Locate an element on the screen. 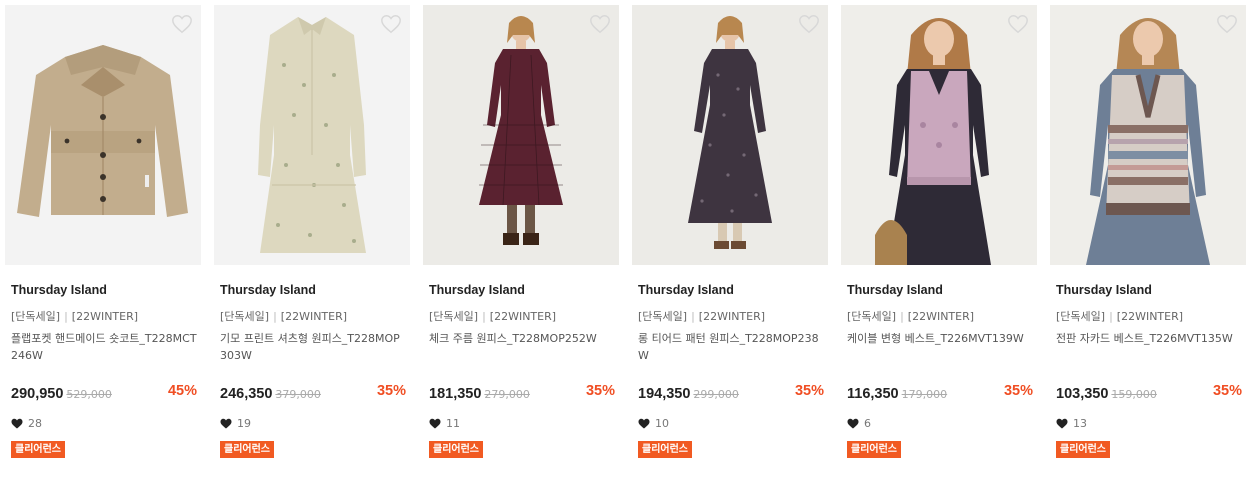 This screenshot has height=479, width=1258. original-price: 299,000 is located at coordinates (716, 394).